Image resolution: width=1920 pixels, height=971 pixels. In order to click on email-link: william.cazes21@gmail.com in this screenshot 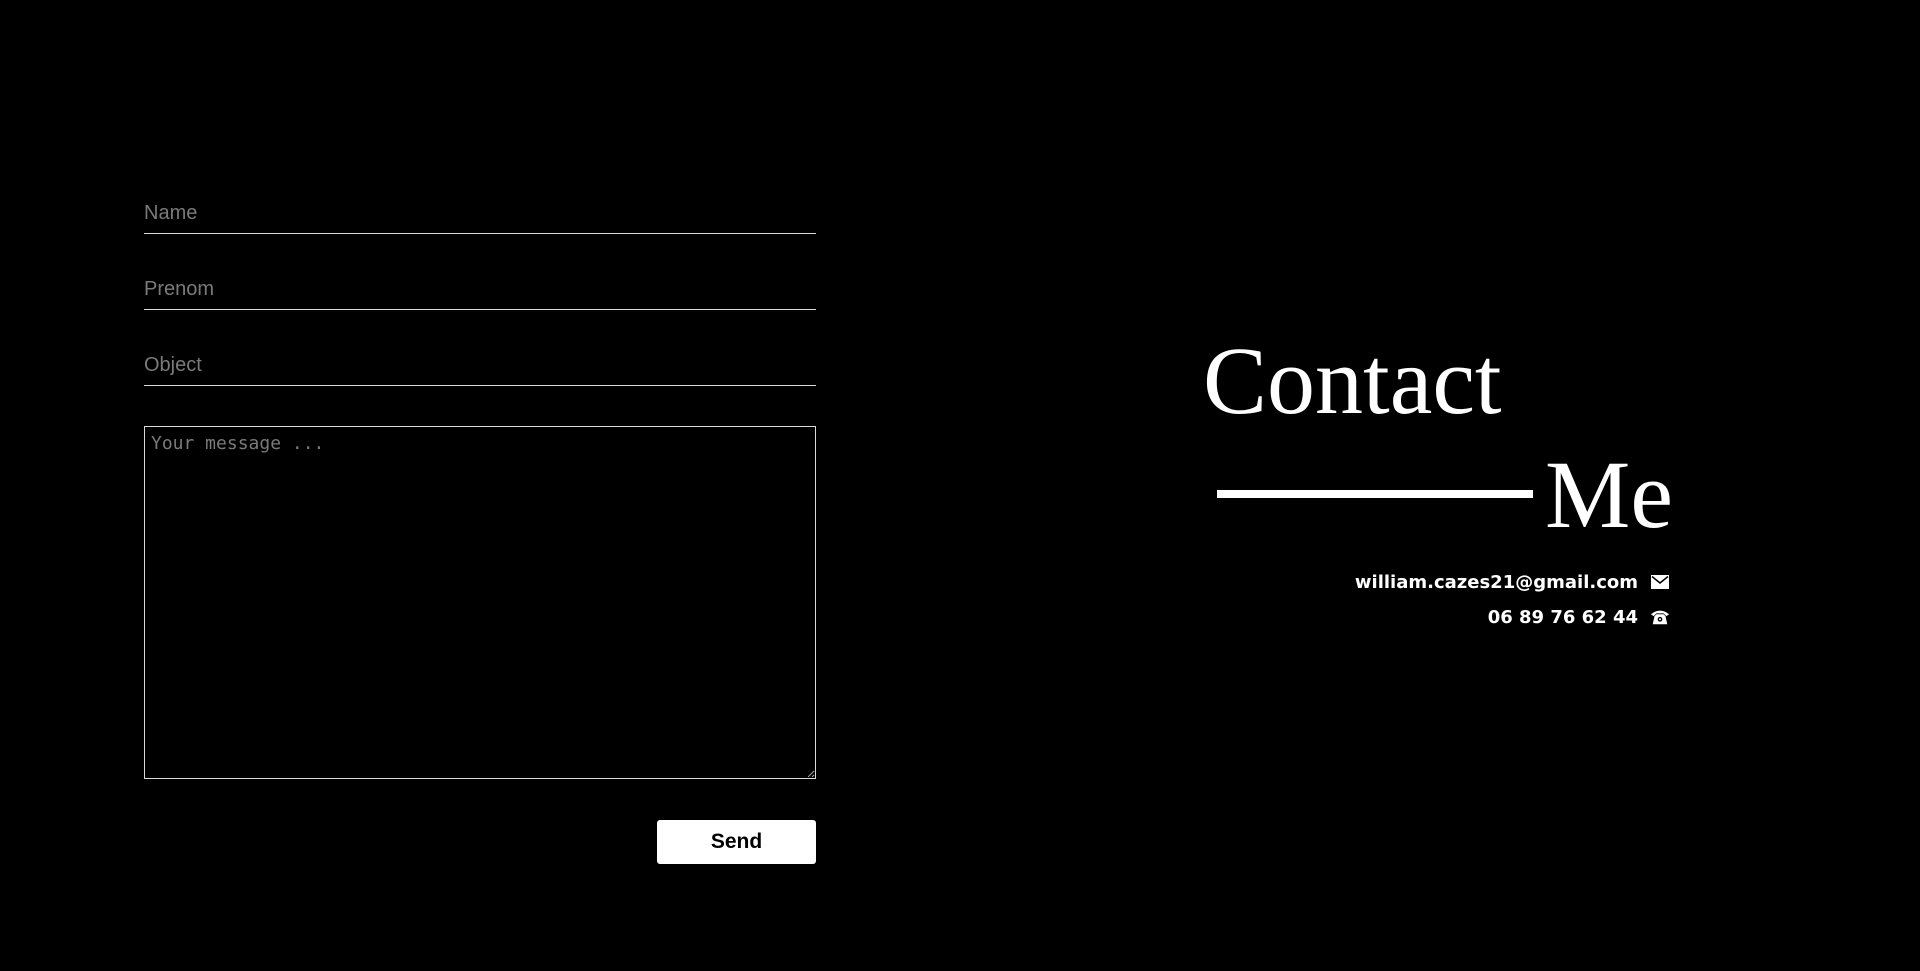, I will do `click(1496, 582)`.